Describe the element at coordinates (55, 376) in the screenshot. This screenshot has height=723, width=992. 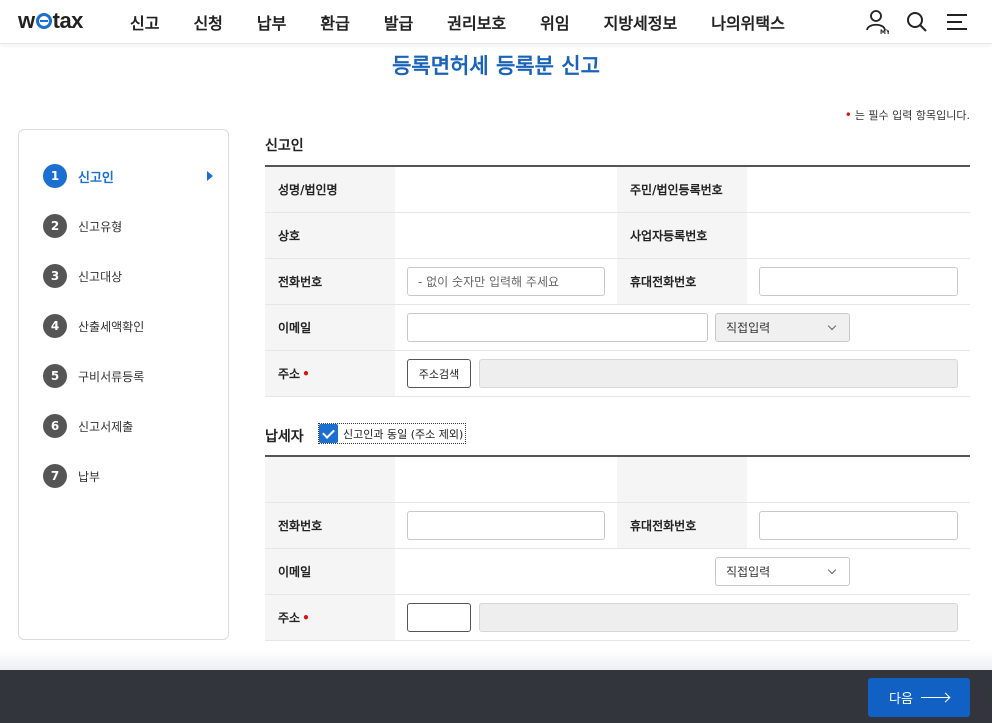
I see `step-number: 5` at that location.